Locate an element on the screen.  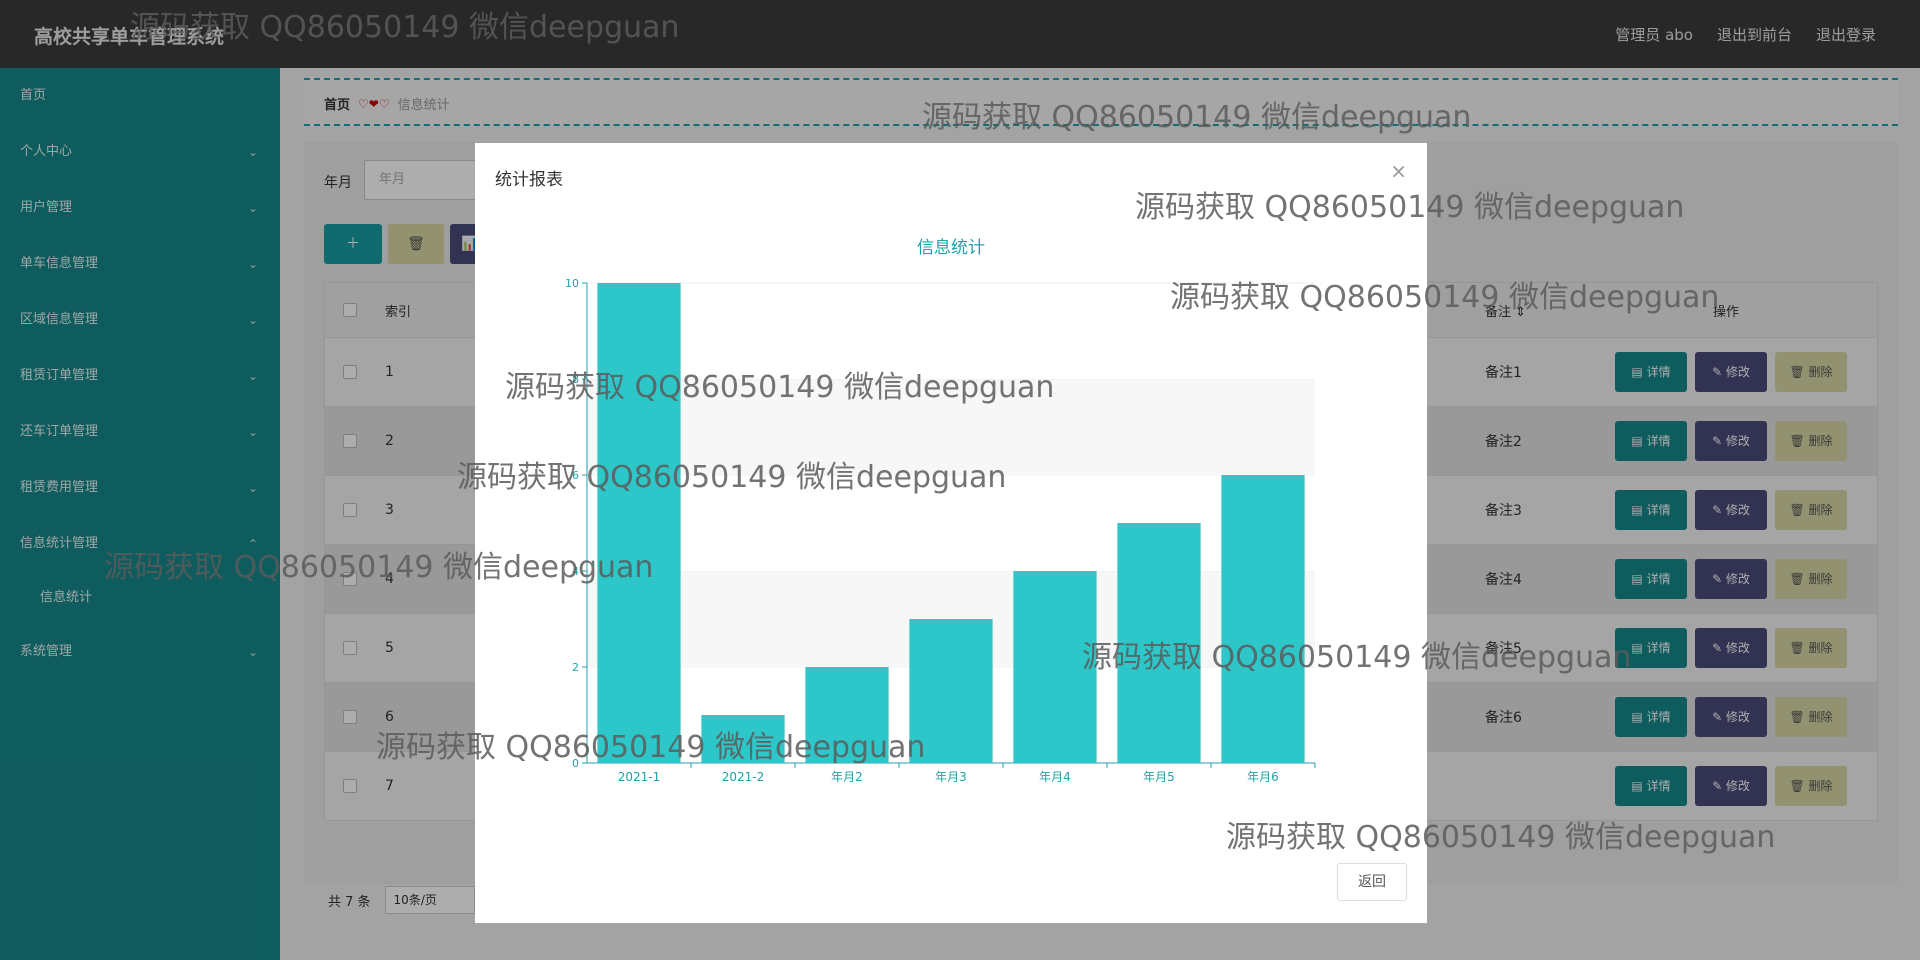
y-tick-label: 10 is located at coordinates (572, 283).